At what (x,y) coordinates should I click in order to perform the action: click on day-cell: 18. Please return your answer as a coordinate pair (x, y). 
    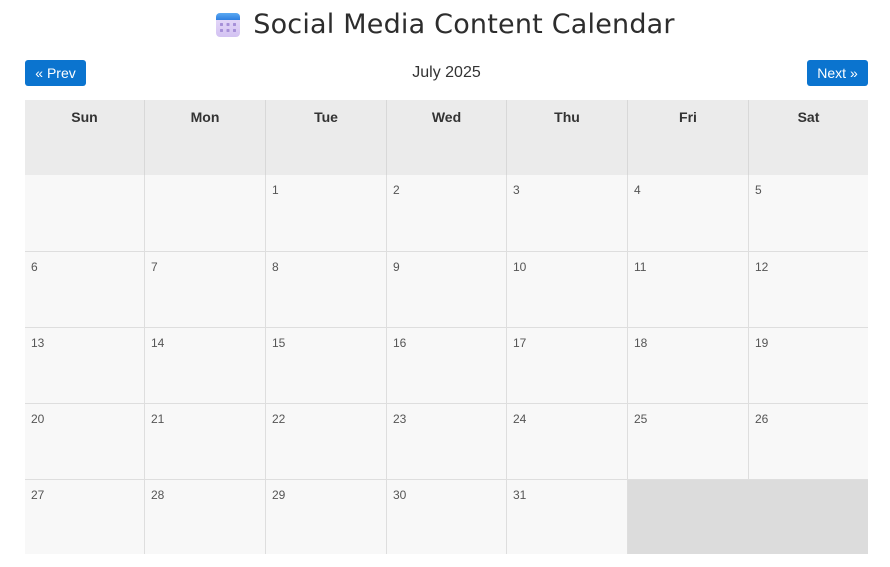
    Looking at the image, I should click on (688, 365).